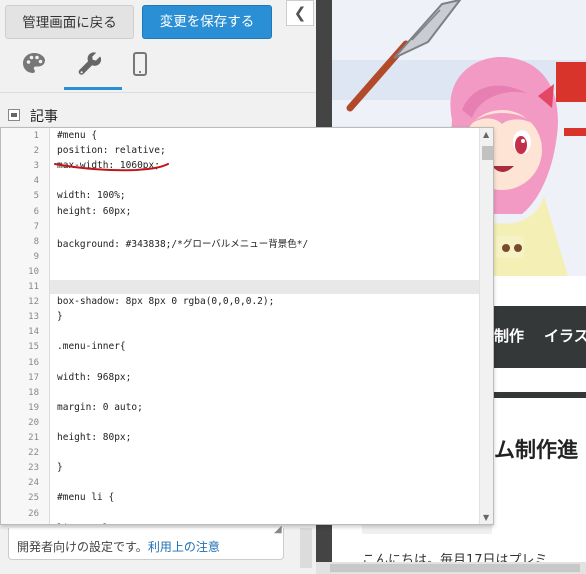 This screenshot has height=574, width=586. Describe the element at coordinates (100, 407) in the screenshot. I see `code-line: margin: 0 auto;` at that location.